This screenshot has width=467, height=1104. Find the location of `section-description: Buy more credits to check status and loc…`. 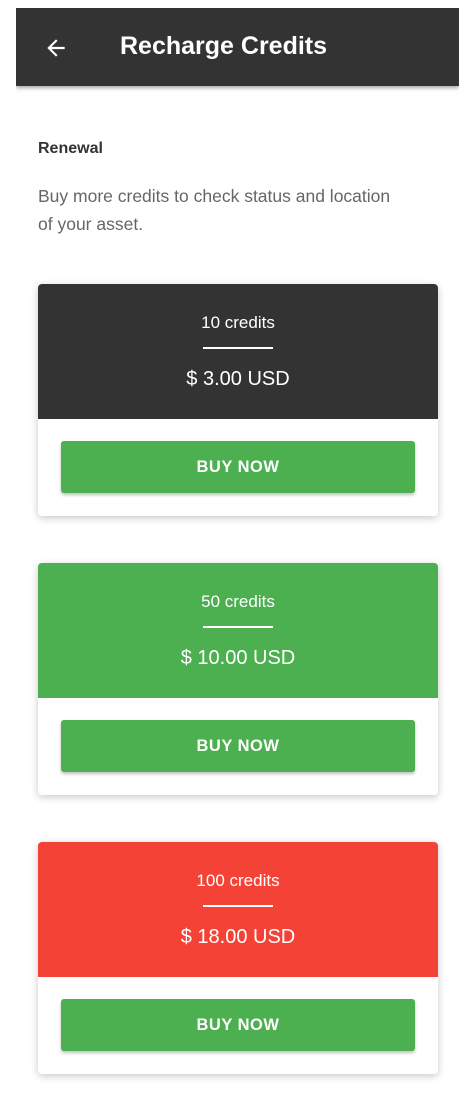

section-description: Buy more credits to check status and loc… is located at coordinates (214, 210).